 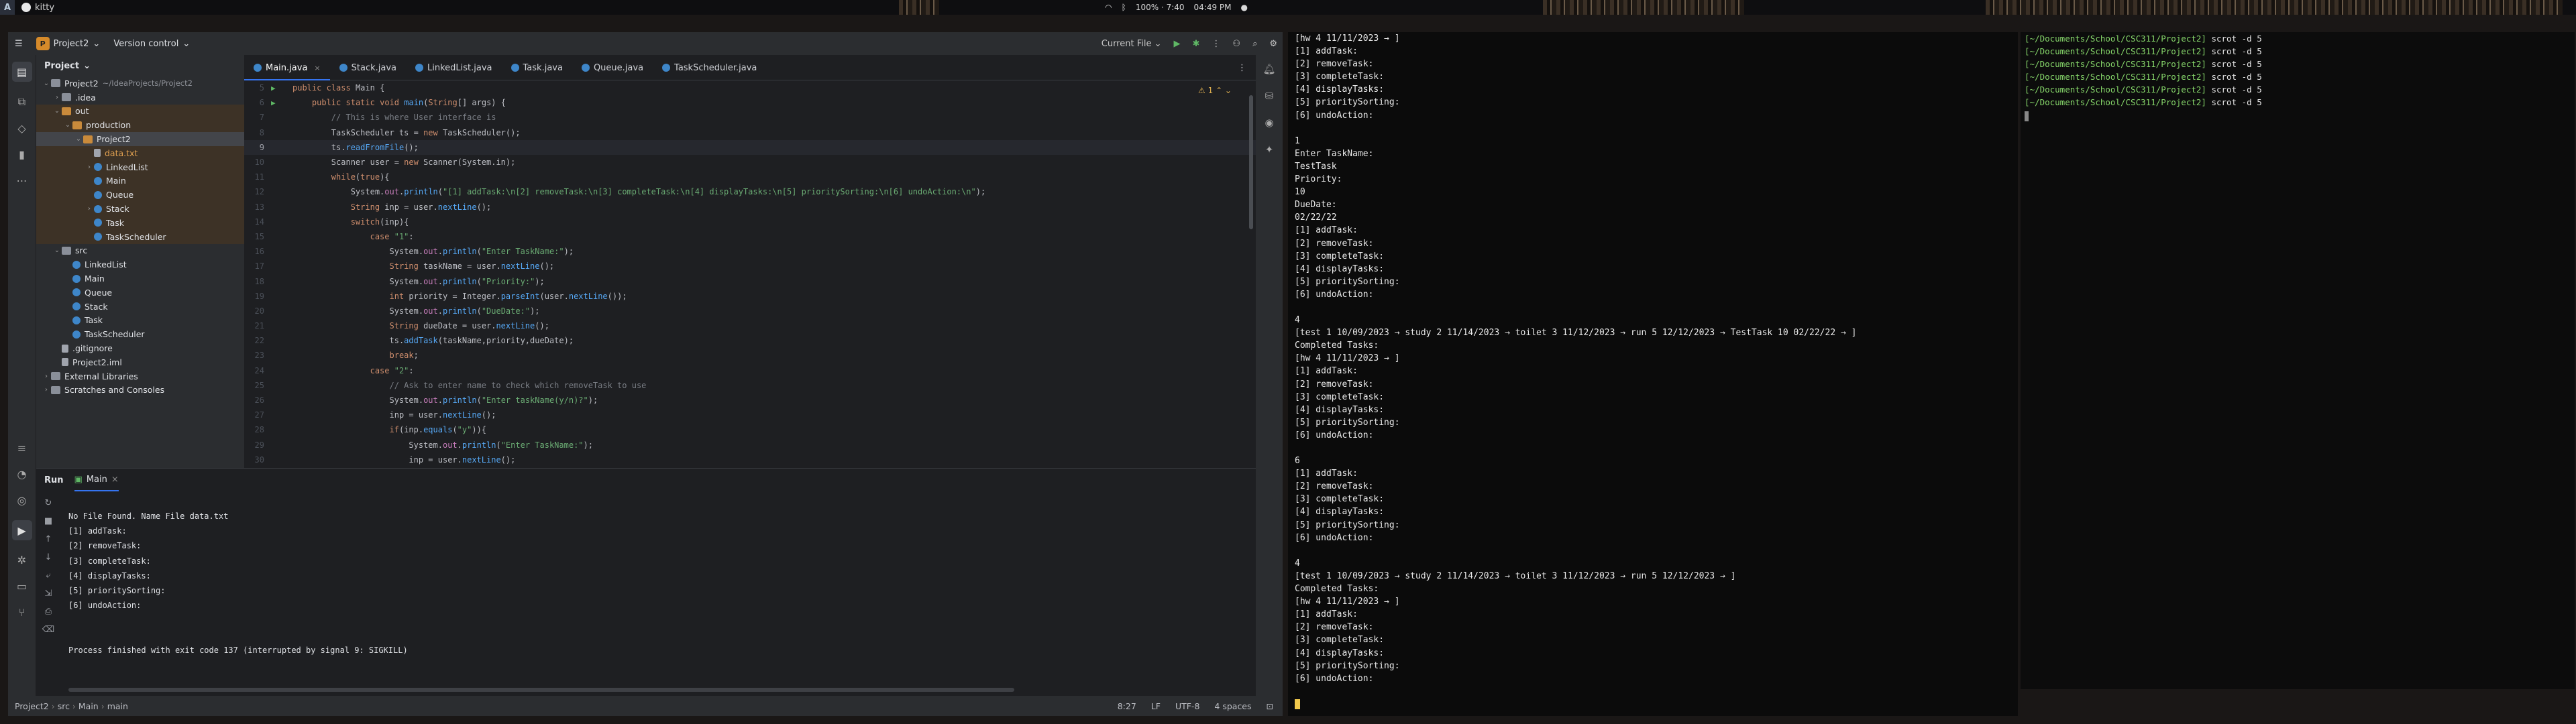 I want to click on run-icon: ▶, so click(x=1177, y=44).